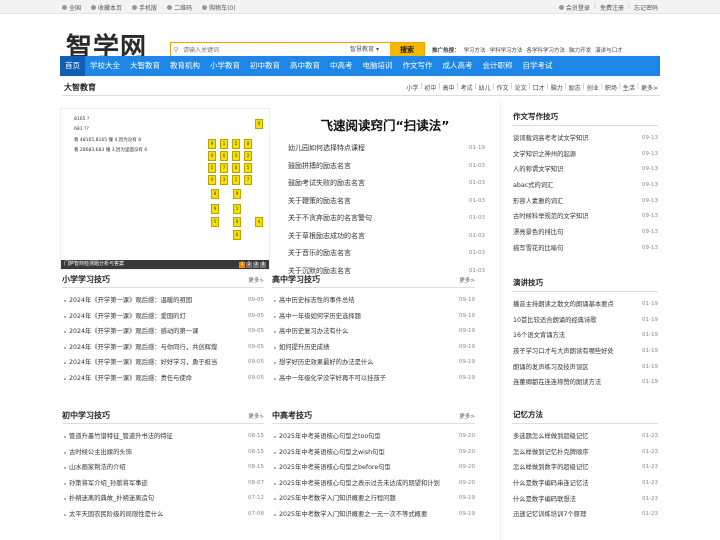 The width and height of the screenshot is (720, 540). I want to click on topbar-link-qrcode: 二维码, so click(179, 7).